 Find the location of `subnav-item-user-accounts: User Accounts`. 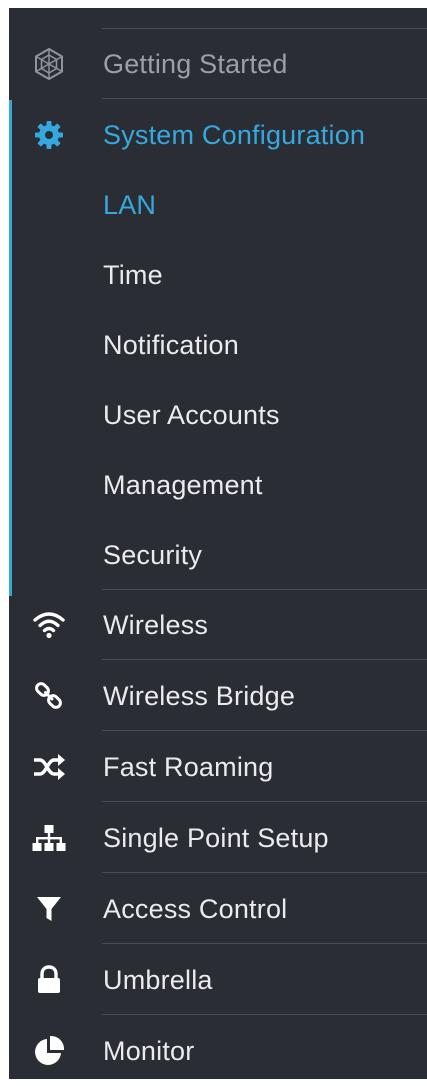

subnav-item-user-accounts: User Accounts is located at coordinates (218, 415).